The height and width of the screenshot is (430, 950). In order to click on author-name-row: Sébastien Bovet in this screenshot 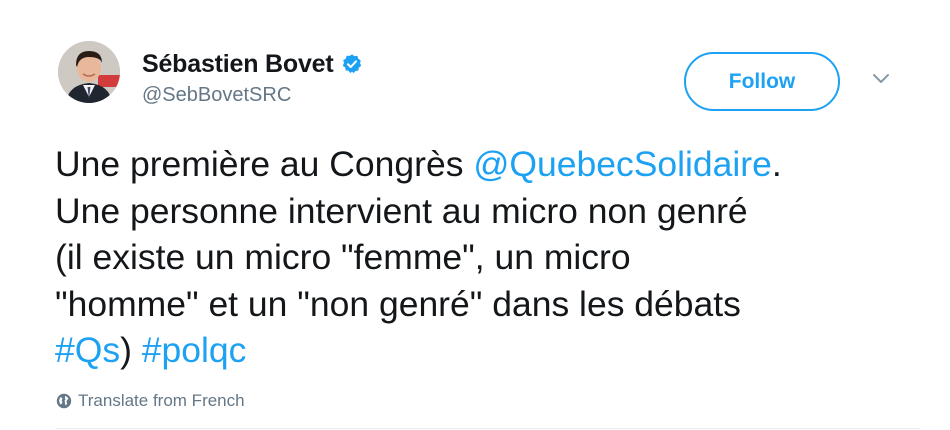, I will do `click(252, 64)`.